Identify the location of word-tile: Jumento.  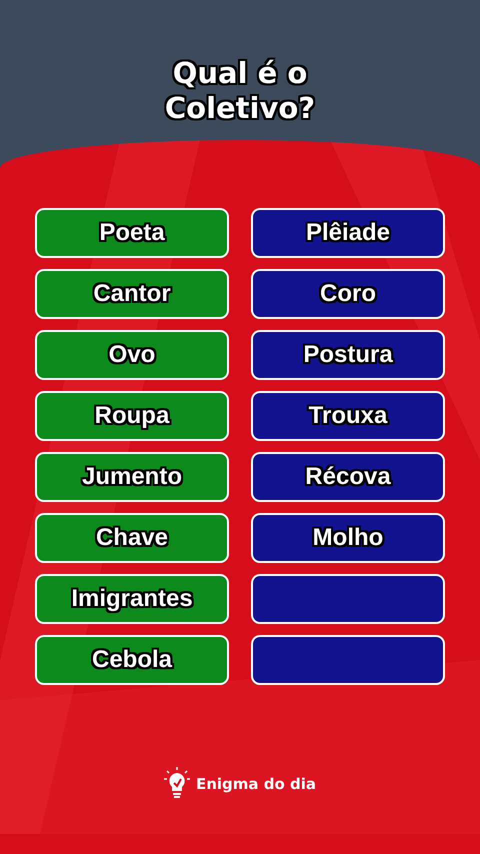
(132, 477).